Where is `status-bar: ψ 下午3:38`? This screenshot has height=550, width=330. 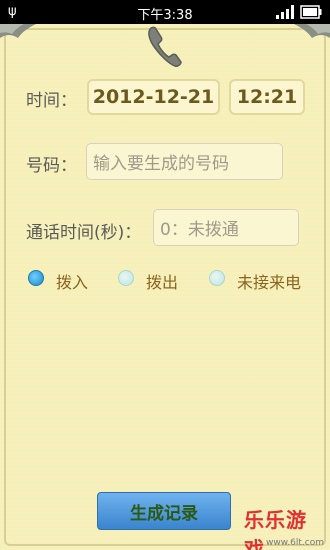 status-bar: ψ 下午3:38 is located at coordinates (165, 12).